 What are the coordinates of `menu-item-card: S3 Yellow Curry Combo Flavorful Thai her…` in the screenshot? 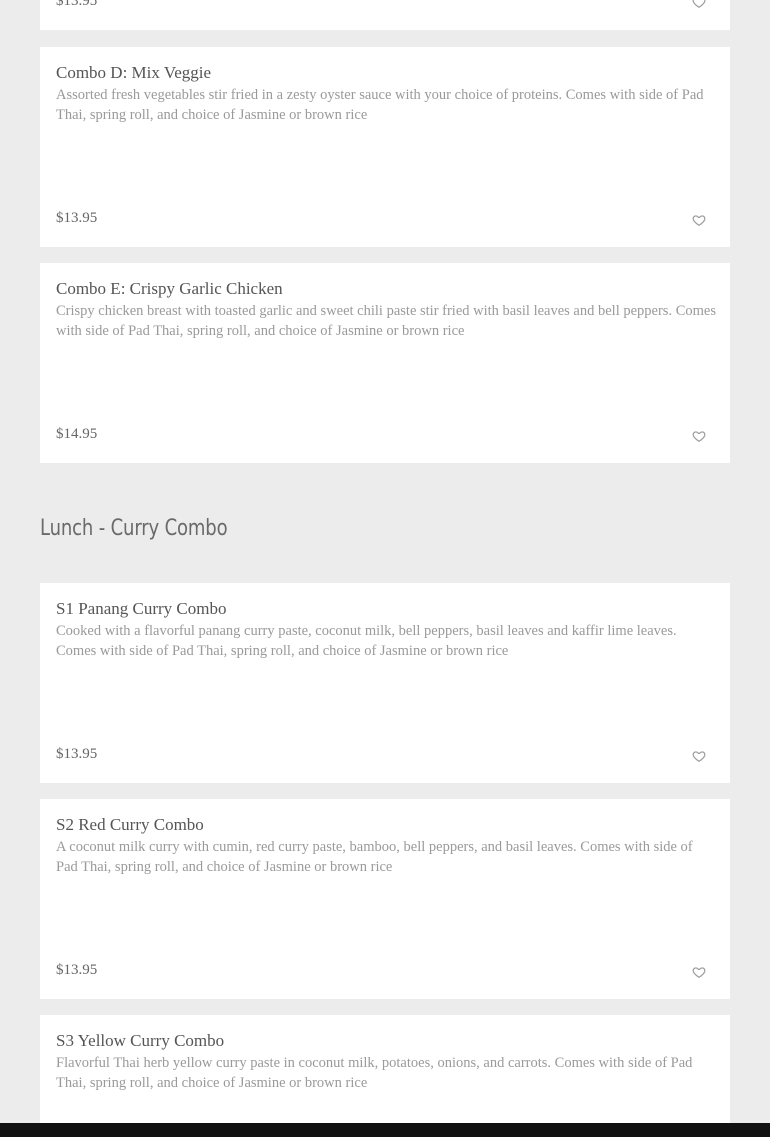 It's located at (385, 1069).